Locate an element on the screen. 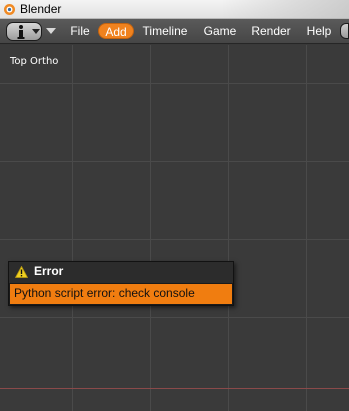 This screenshot has height=411, width=349. window-title-bar: Blender is located at coordinates (174, 9).